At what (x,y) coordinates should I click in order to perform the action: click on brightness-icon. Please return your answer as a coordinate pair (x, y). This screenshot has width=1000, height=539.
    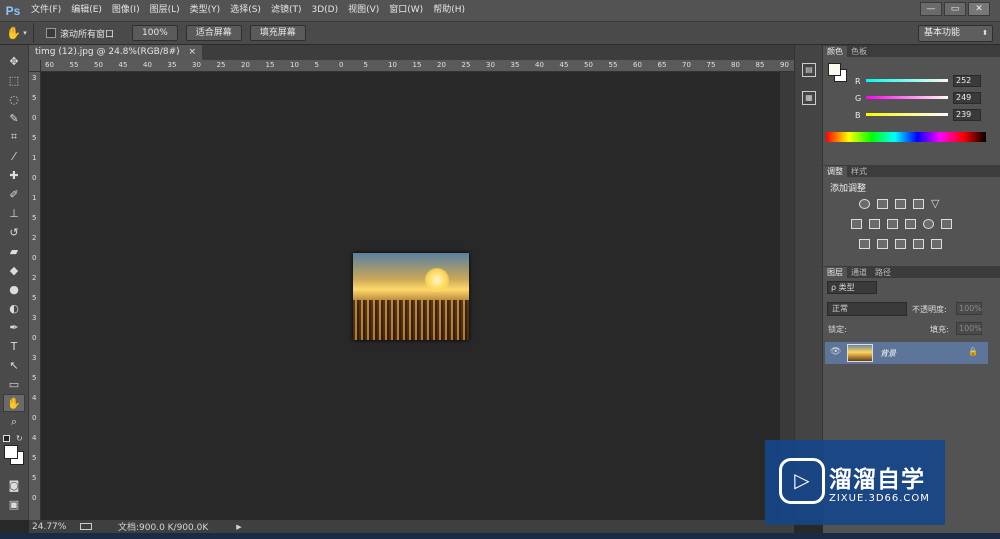
    Looking at the image, I should click on (864, 204).